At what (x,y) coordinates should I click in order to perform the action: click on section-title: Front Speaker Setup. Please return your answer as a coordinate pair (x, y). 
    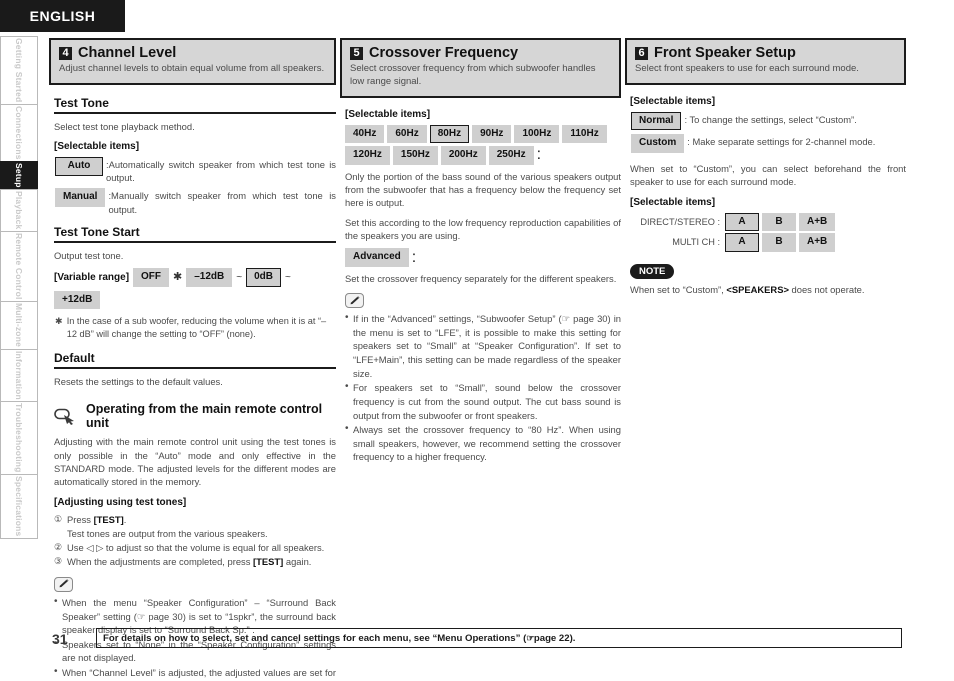
    Looking at the image, I should click on (725, 53).